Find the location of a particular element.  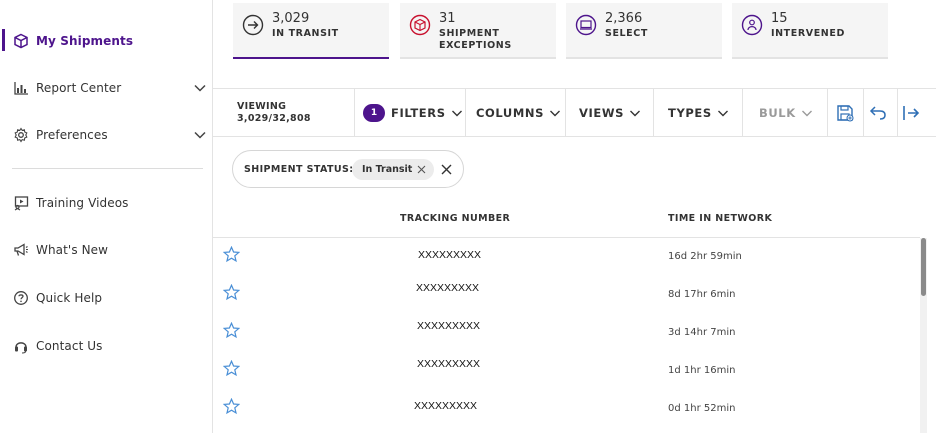

sidebar-item-label: Preferences is located at coordinates (72, 135).